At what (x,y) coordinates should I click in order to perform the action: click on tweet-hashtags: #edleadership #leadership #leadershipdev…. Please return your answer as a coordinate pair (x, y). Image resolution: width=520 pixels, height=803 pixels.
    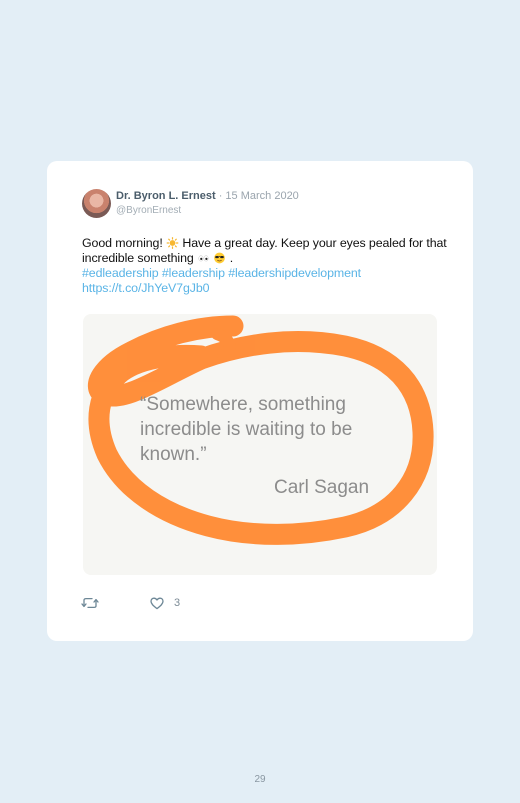
    Looking at the image, I should click on (221, 273).